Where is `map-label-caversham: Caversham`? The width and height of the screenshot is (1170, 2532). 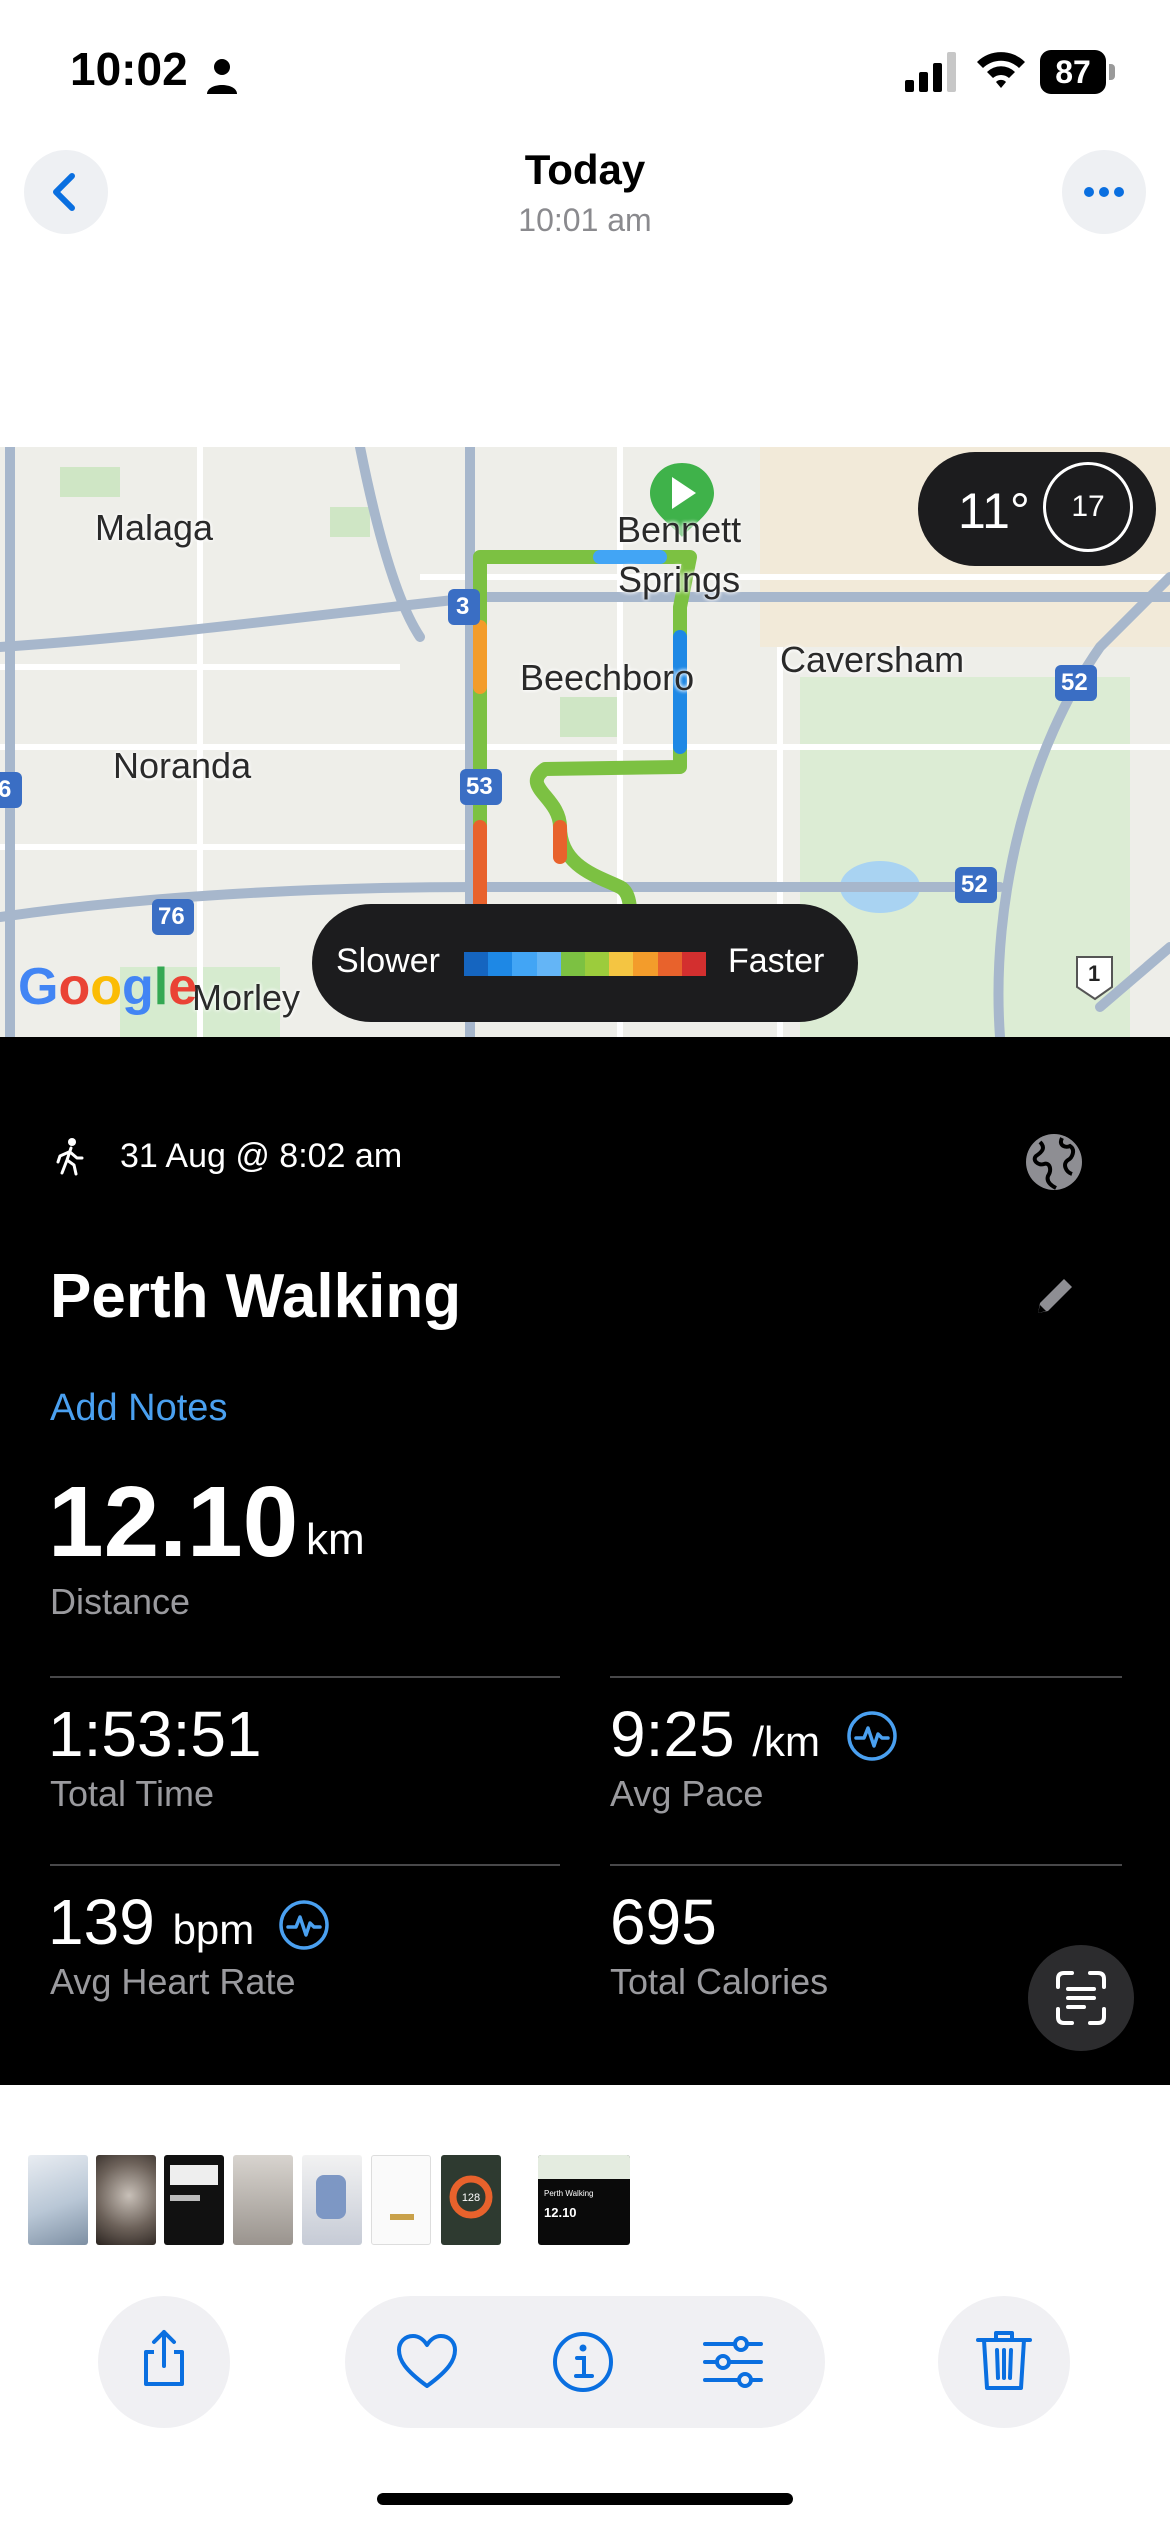
map-label-caversham: Caversham is located at coordinates (872, 659).